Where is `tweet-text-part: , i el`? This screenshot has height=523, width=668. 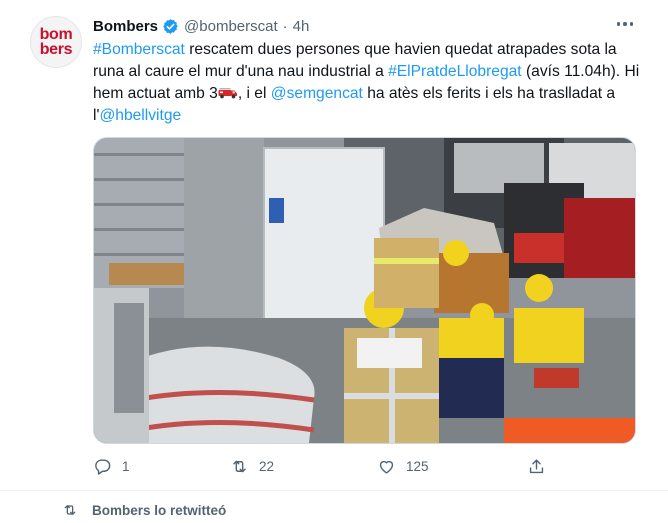 tweet-text-part: , i el is located at coordinates (254, 93).